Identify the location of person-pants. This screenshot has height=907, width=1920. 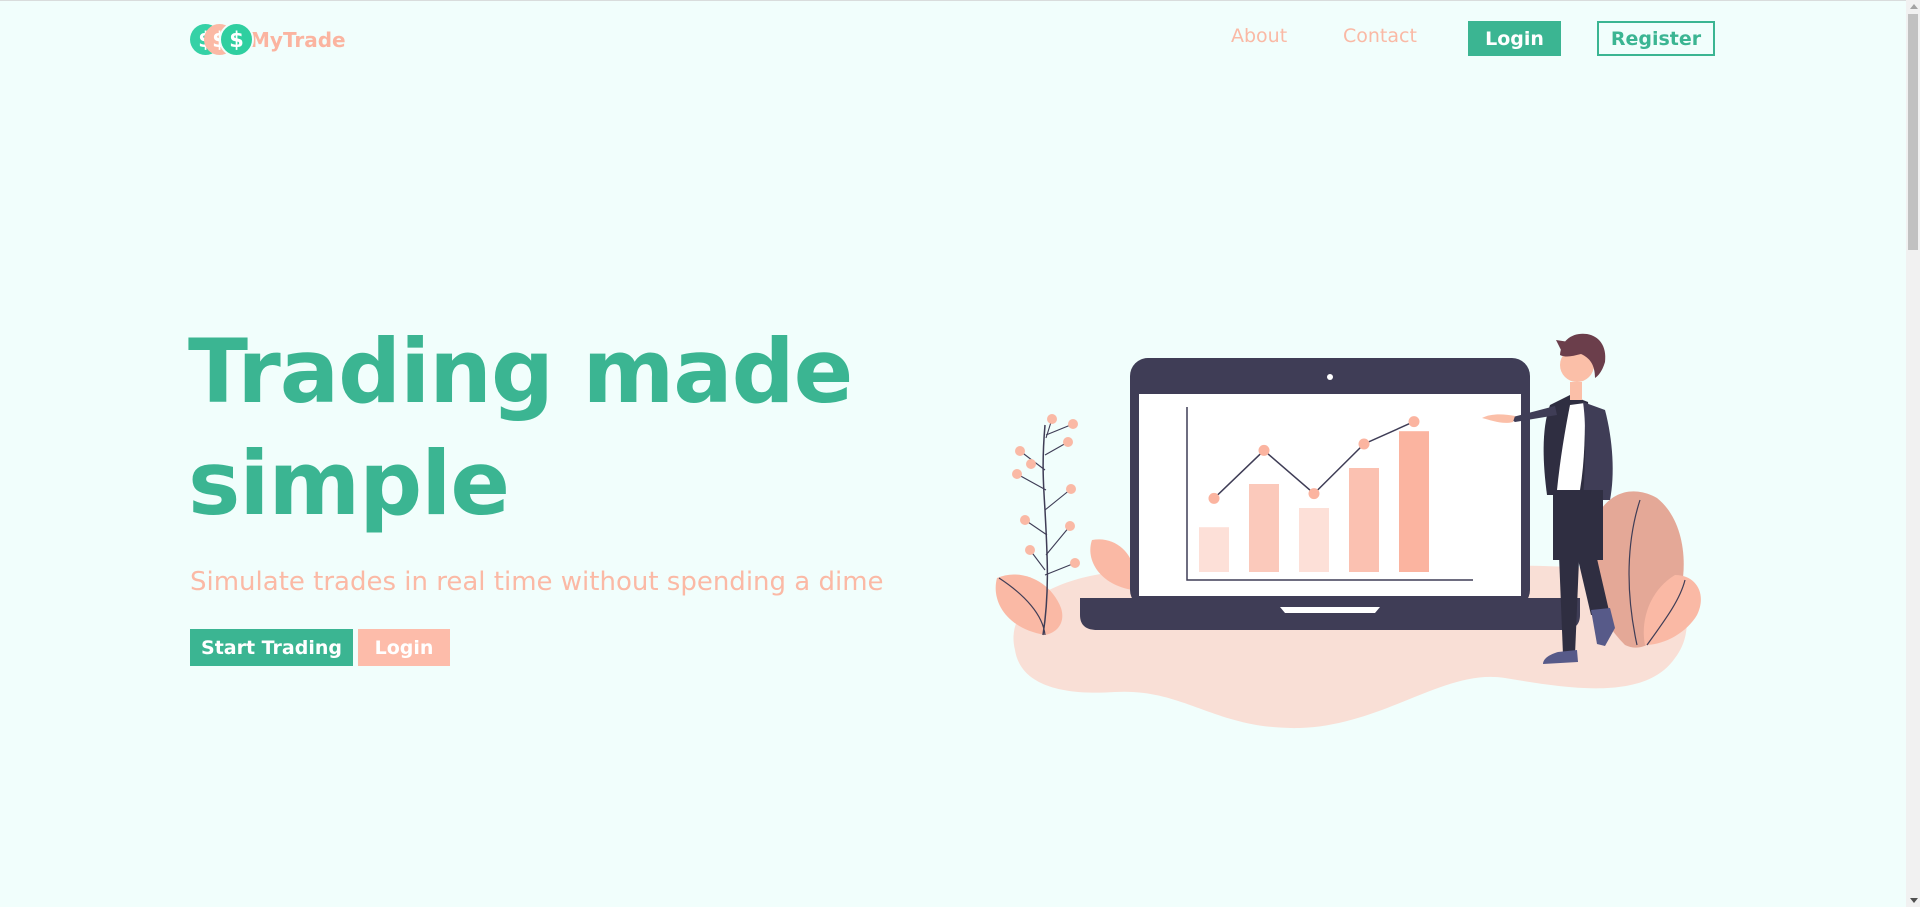
(1578, 525).